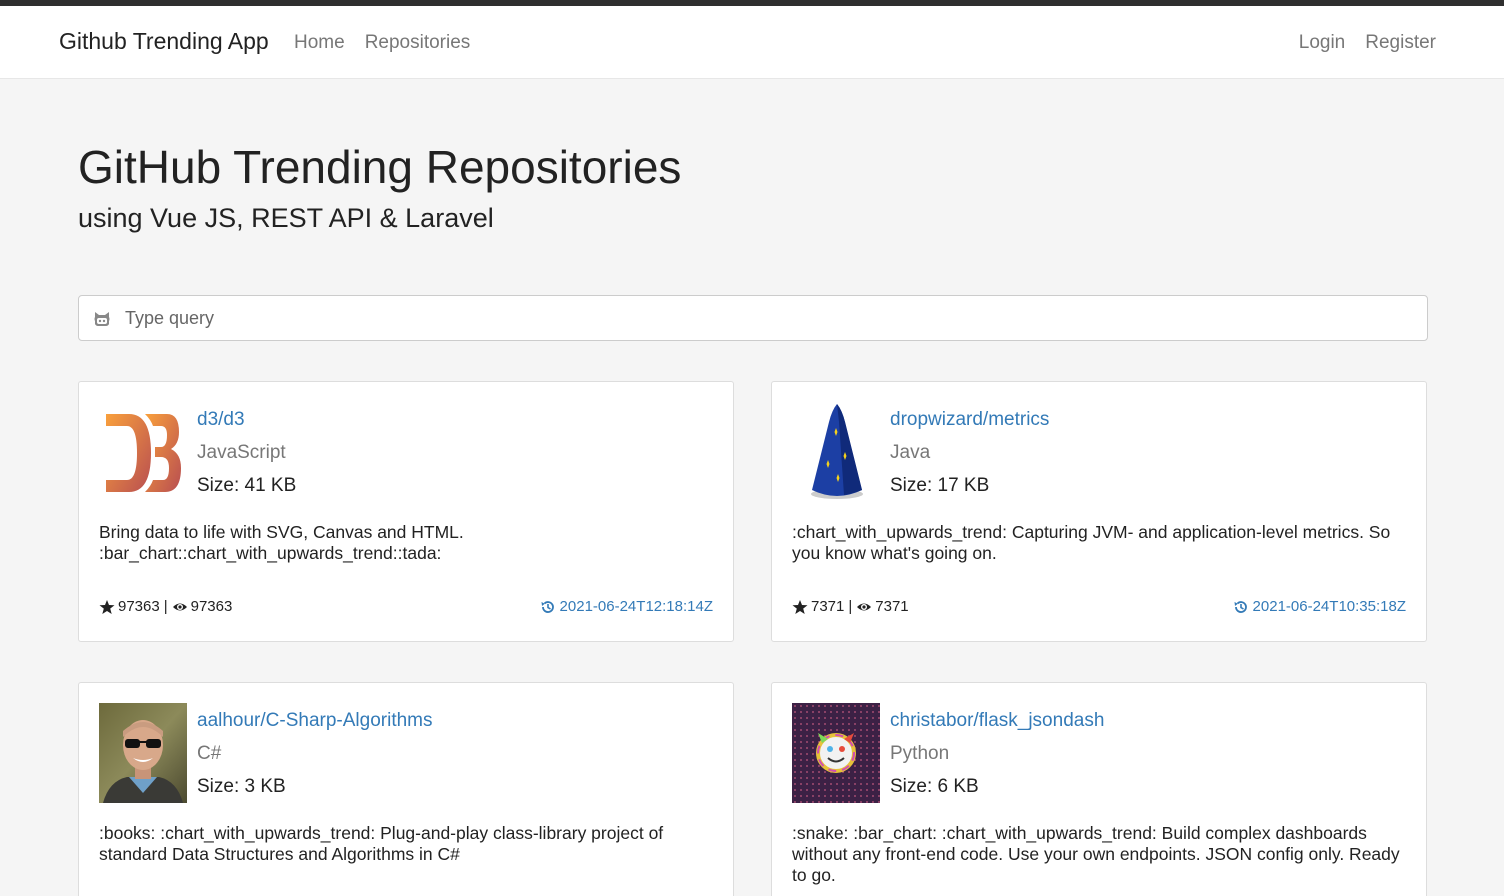 Image resolution: width=1504 pixels, height=896 pixels. I want to click on repo-language: Java, so click(910, 452).